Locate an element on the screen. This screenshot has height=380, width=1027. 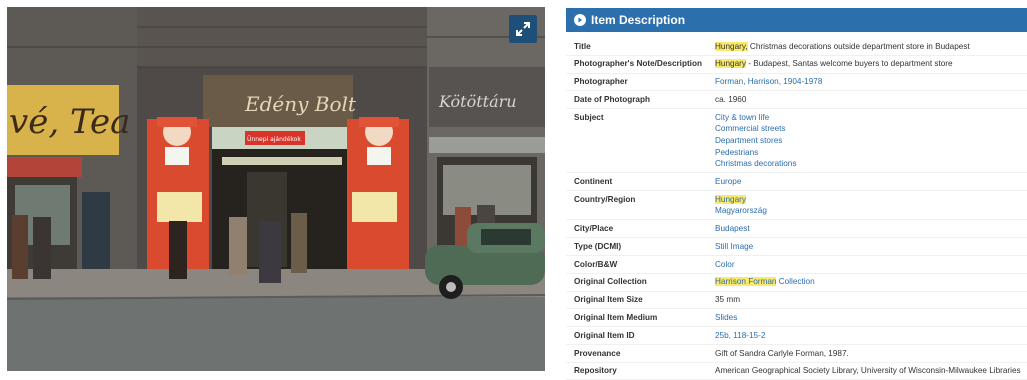
medium-link: Slides is located at coordinates (871, 318).